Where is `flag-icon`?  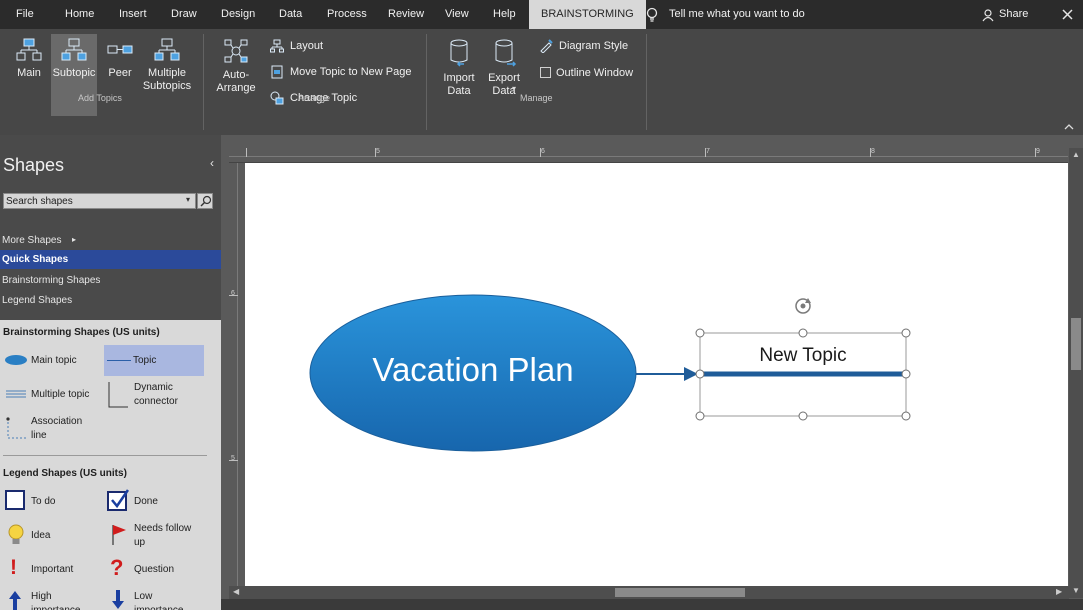 flag-icon is located at coordinates (119, 535).